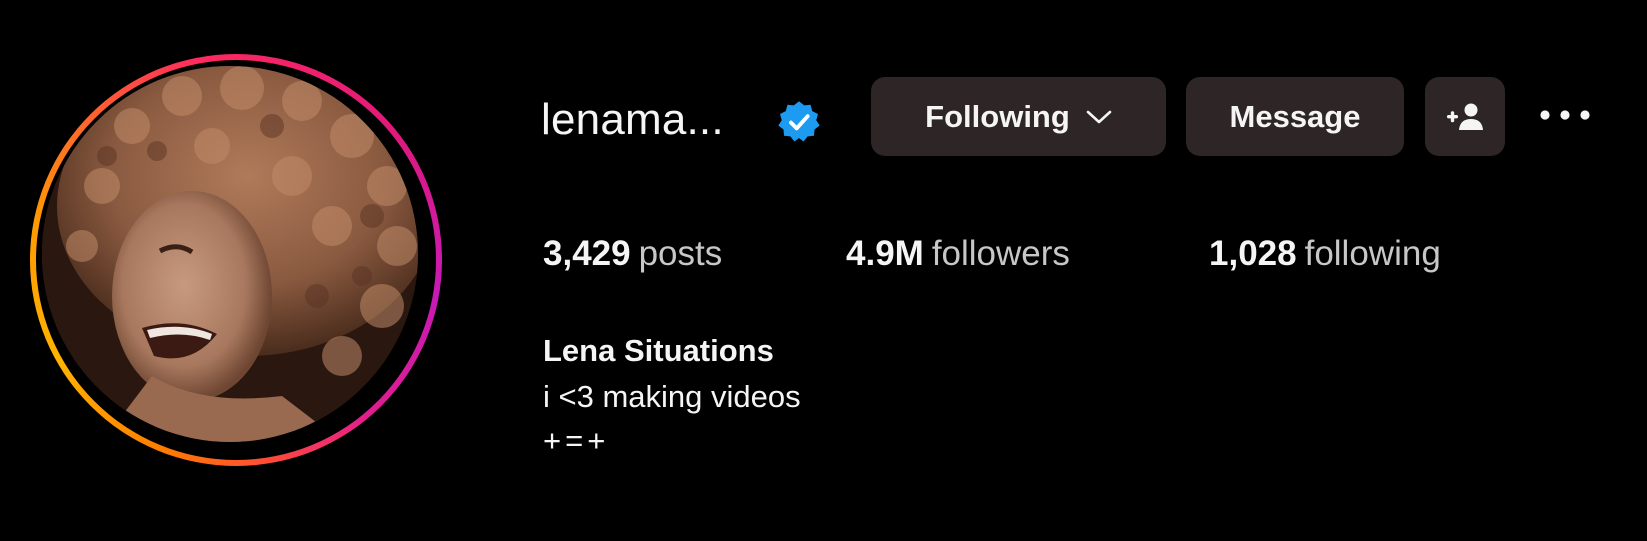 This screenshot has height=541, width=1647. I want to click on followers-label: followers, so click(1000, 253).